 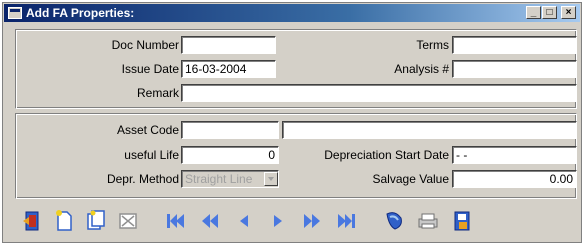 I want to click on chevron-down-icon, so click(x=271, y=179).